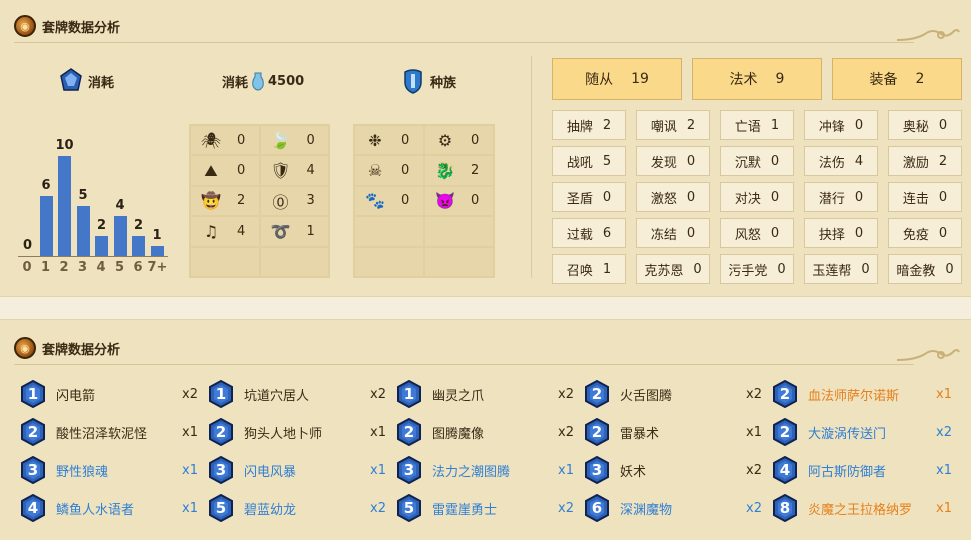 This screenshot has width=971, height=540. I want to click on mechanic-label: 嘲讽, so click(663, 127).